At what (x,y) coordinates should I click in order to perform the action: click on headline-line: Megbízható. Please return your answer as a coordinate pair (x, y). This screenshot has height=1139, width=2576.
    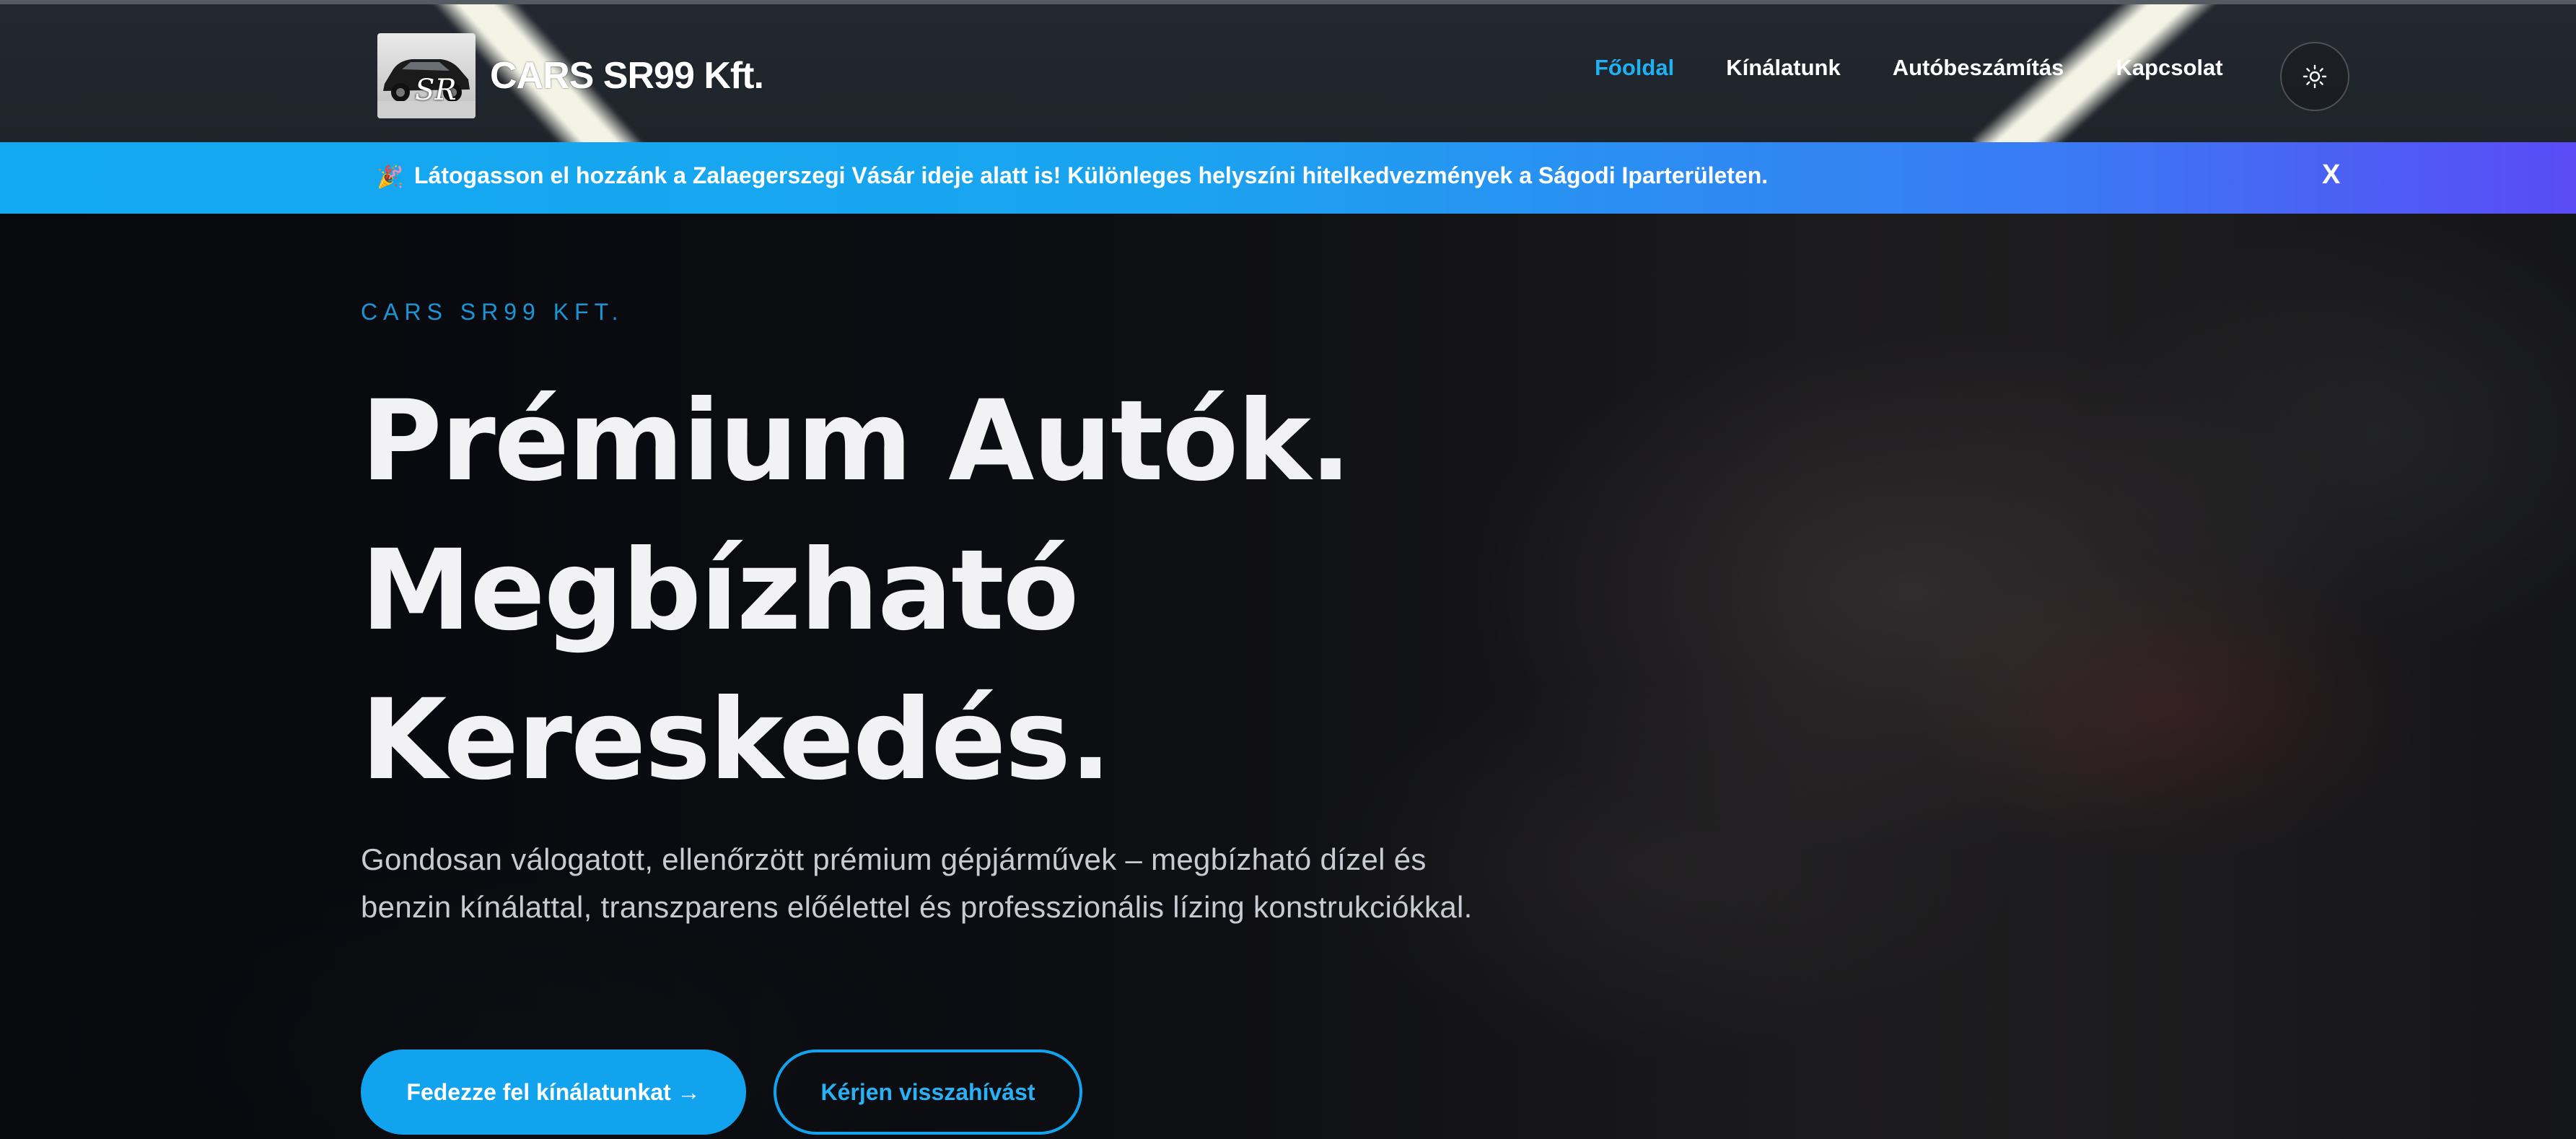
    Looking at the image, I should click on (720, 590).